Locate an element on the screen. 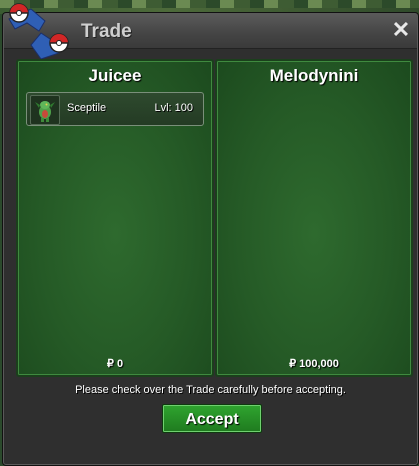 This screenshot has width=419, height=466. item-level: Lvl: 100 is located at coordinates (173, 108).